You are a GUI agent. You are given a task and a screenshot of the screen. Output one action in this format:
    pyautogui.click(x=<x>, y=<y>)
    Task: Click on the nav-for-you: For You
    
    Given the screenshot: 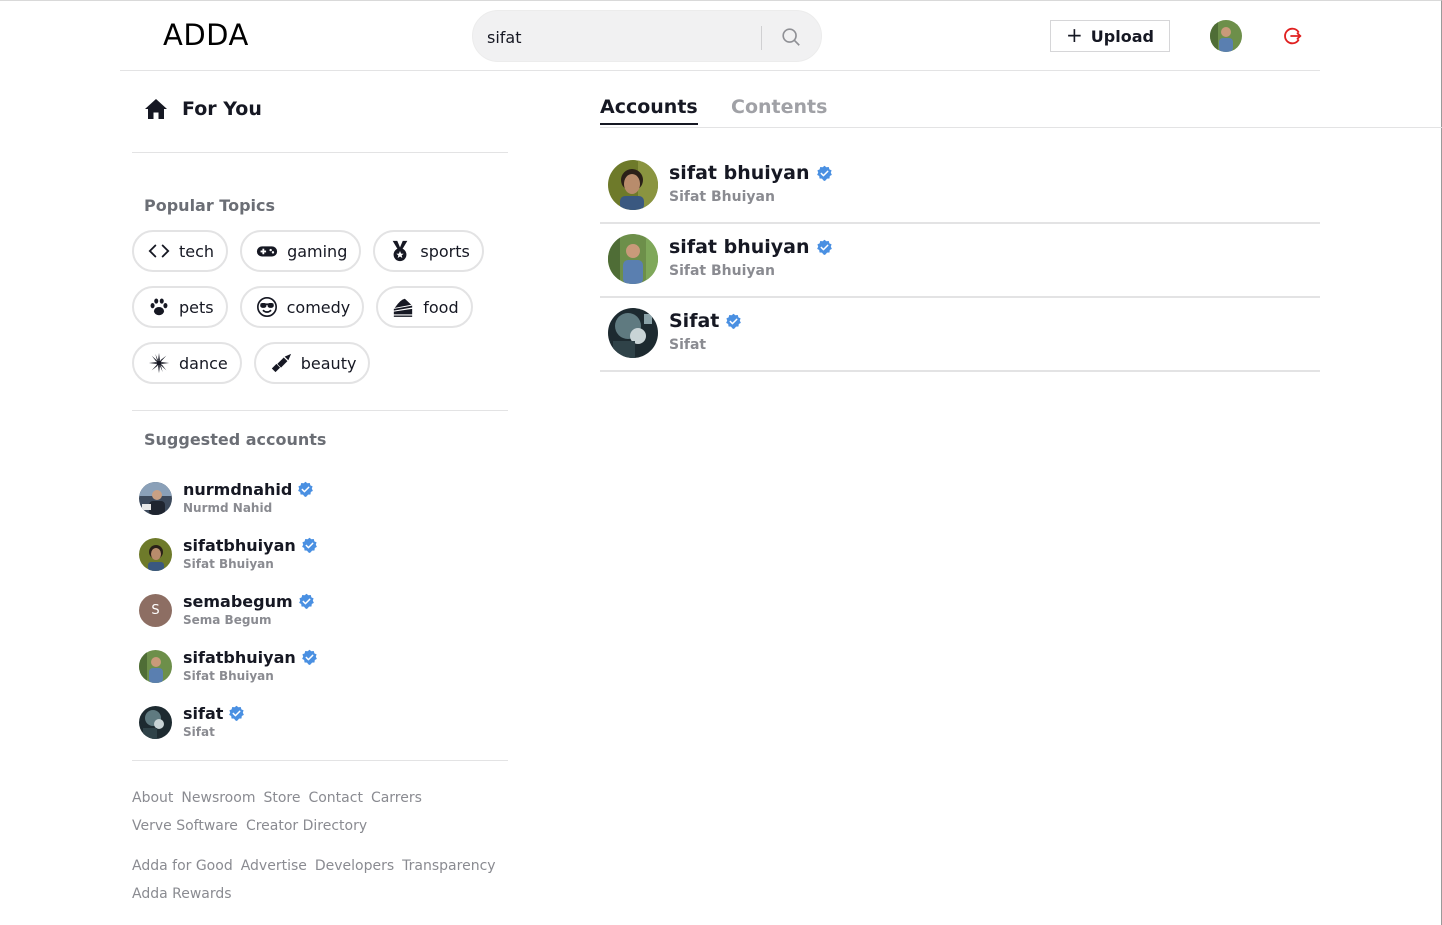 What is the action you would take?
    pyautogui.click(x=203, y=109)
    